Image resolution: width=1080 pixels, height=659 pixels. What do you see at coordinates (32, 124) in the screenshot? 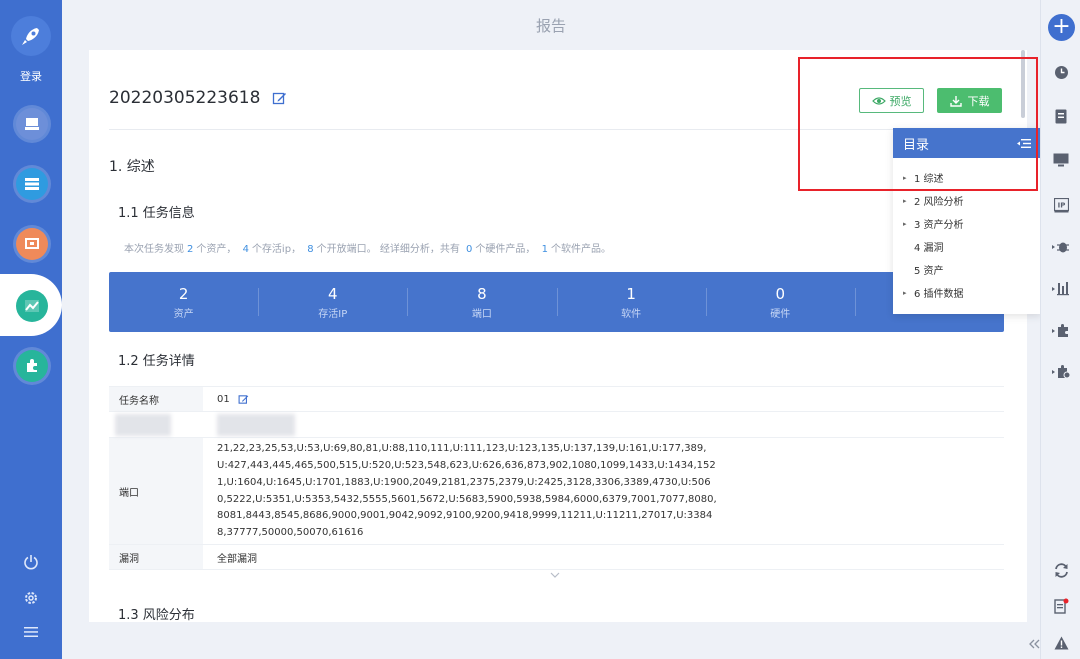
I see `nav-tasks-icon` at bounding box center [32, 124].